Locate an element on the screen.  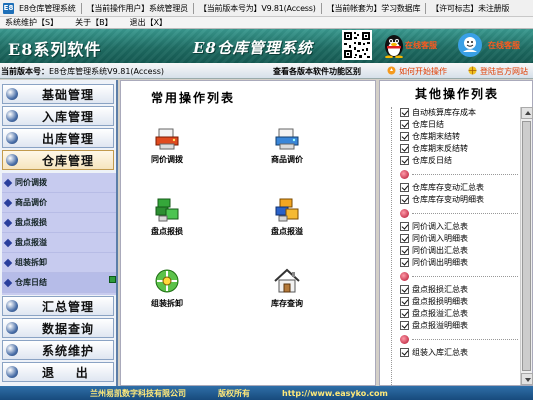
op-label: 同价调拨 is located at coordinates (167, 159).